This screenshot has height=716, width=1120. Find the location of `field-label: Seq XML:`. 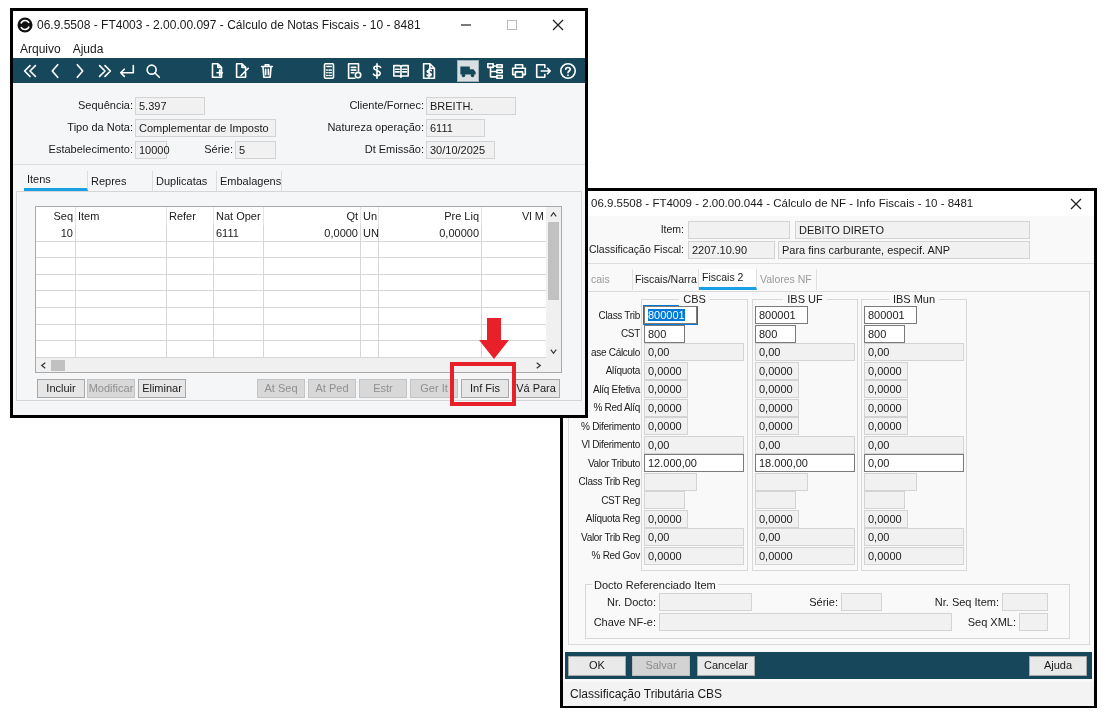

field-label: Seq XML: is located at coordinates (991, 622).